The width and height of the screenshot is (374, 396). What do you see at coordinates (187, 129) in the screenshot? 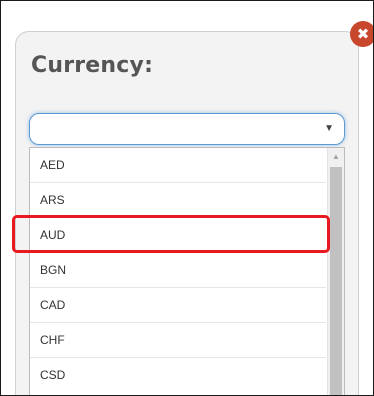
I see `currency-select: ▼` at bounding box center [187, 129].